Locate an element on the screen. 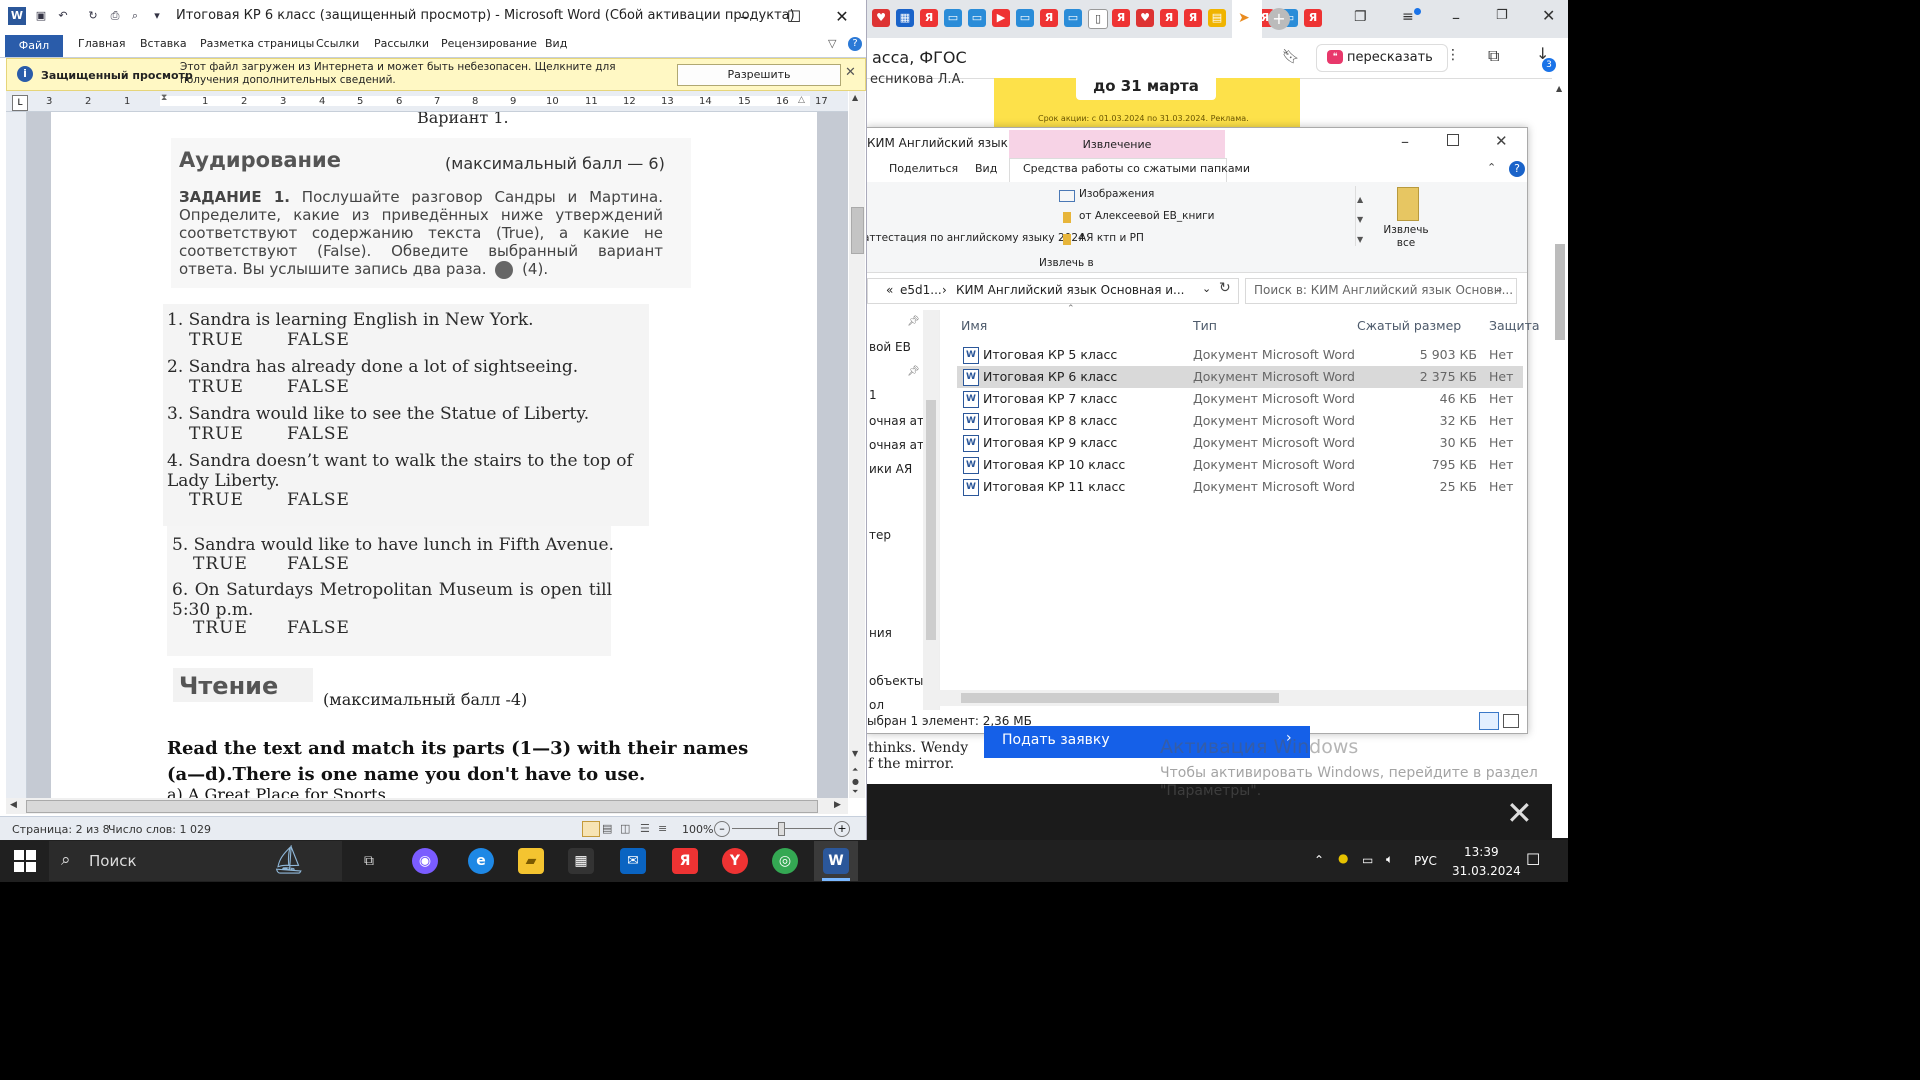 This screenshot has width=1920, height=1080. show-hidden-icons: ⌃ is located at coordinates (1319, 860).